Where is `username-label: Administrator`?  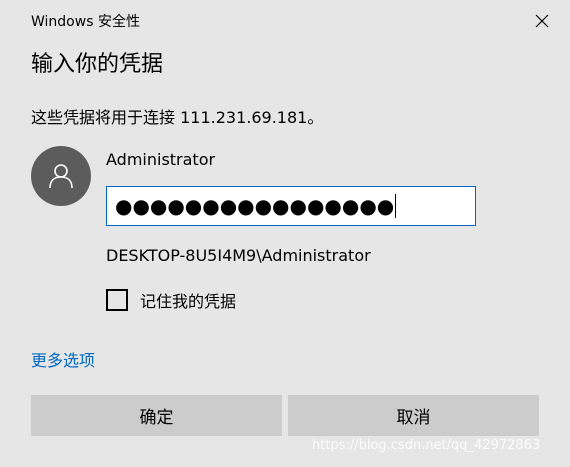
username-label: Administrator is located at coordinates (161, 159).